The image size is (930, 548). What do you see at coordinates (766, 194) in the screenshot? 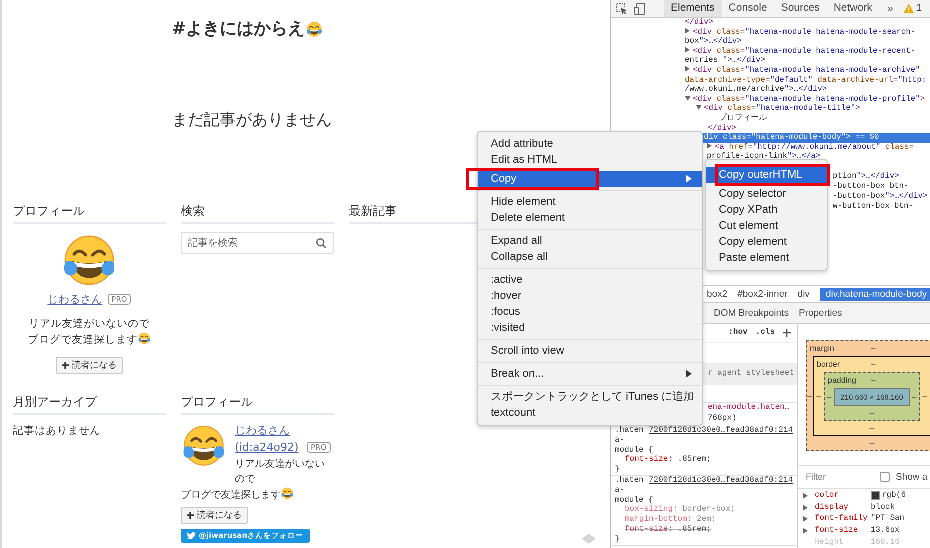
I see `menu-item: Copy selector` at bounding box center [766, 194].